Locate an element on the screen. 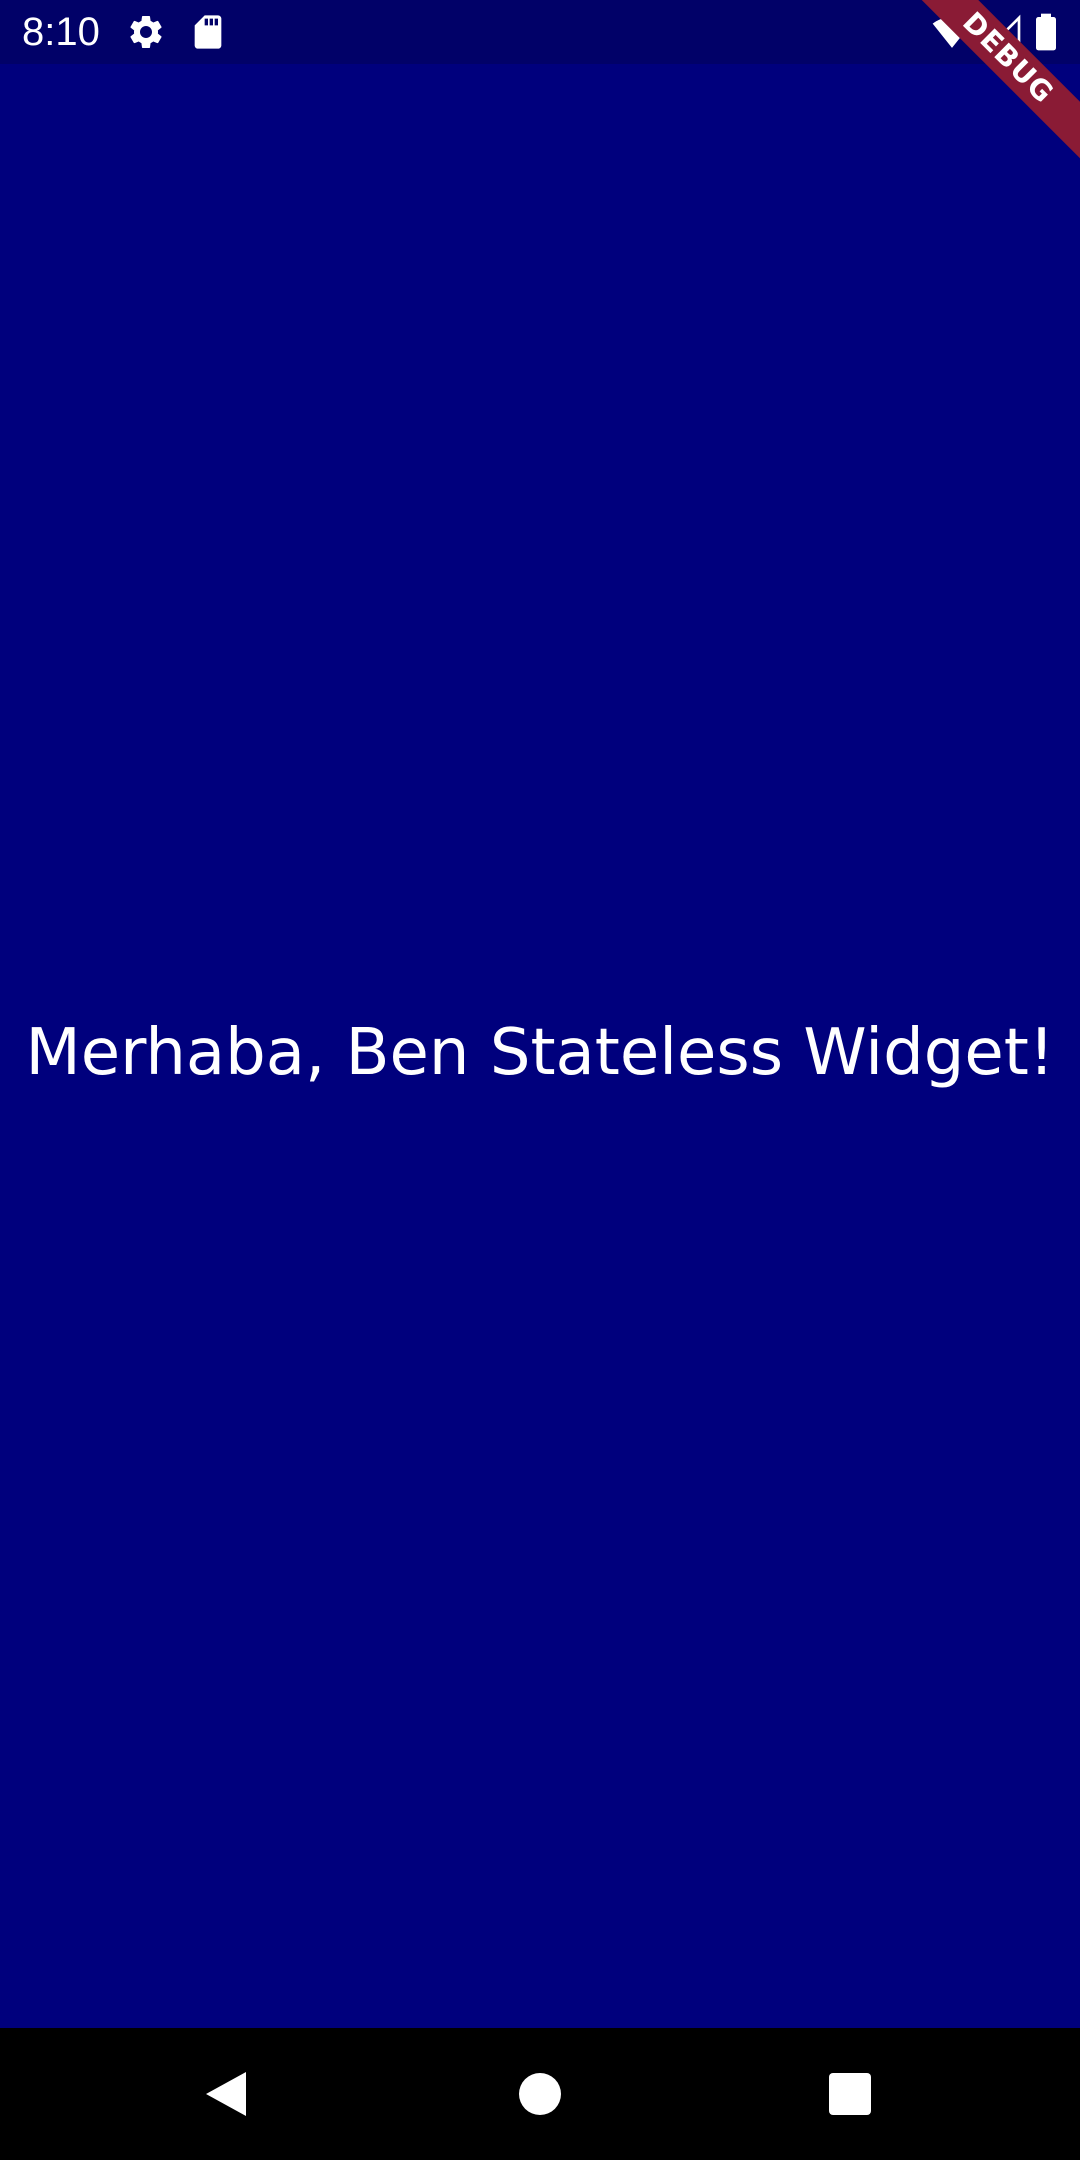  back-icon is located at coordinates (228, 2094).